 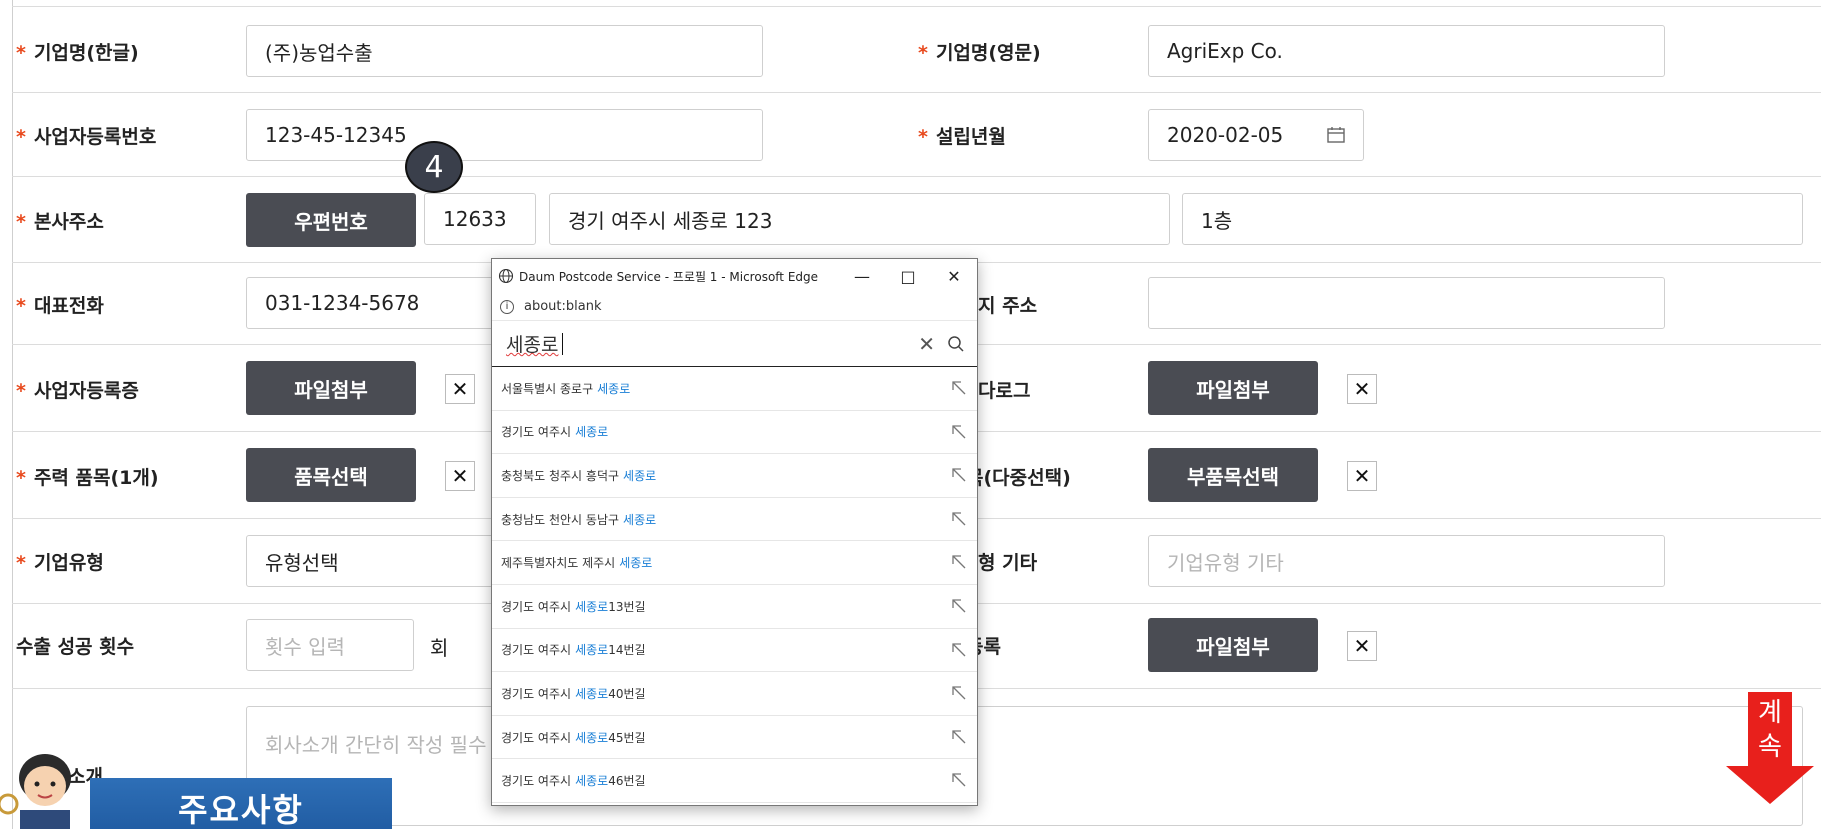 What do you see at coordinates (734, 694) in the screenshot?
I see `result-item: 경기도 여주시 세종로 40번길` at bounding box center [734, 694].